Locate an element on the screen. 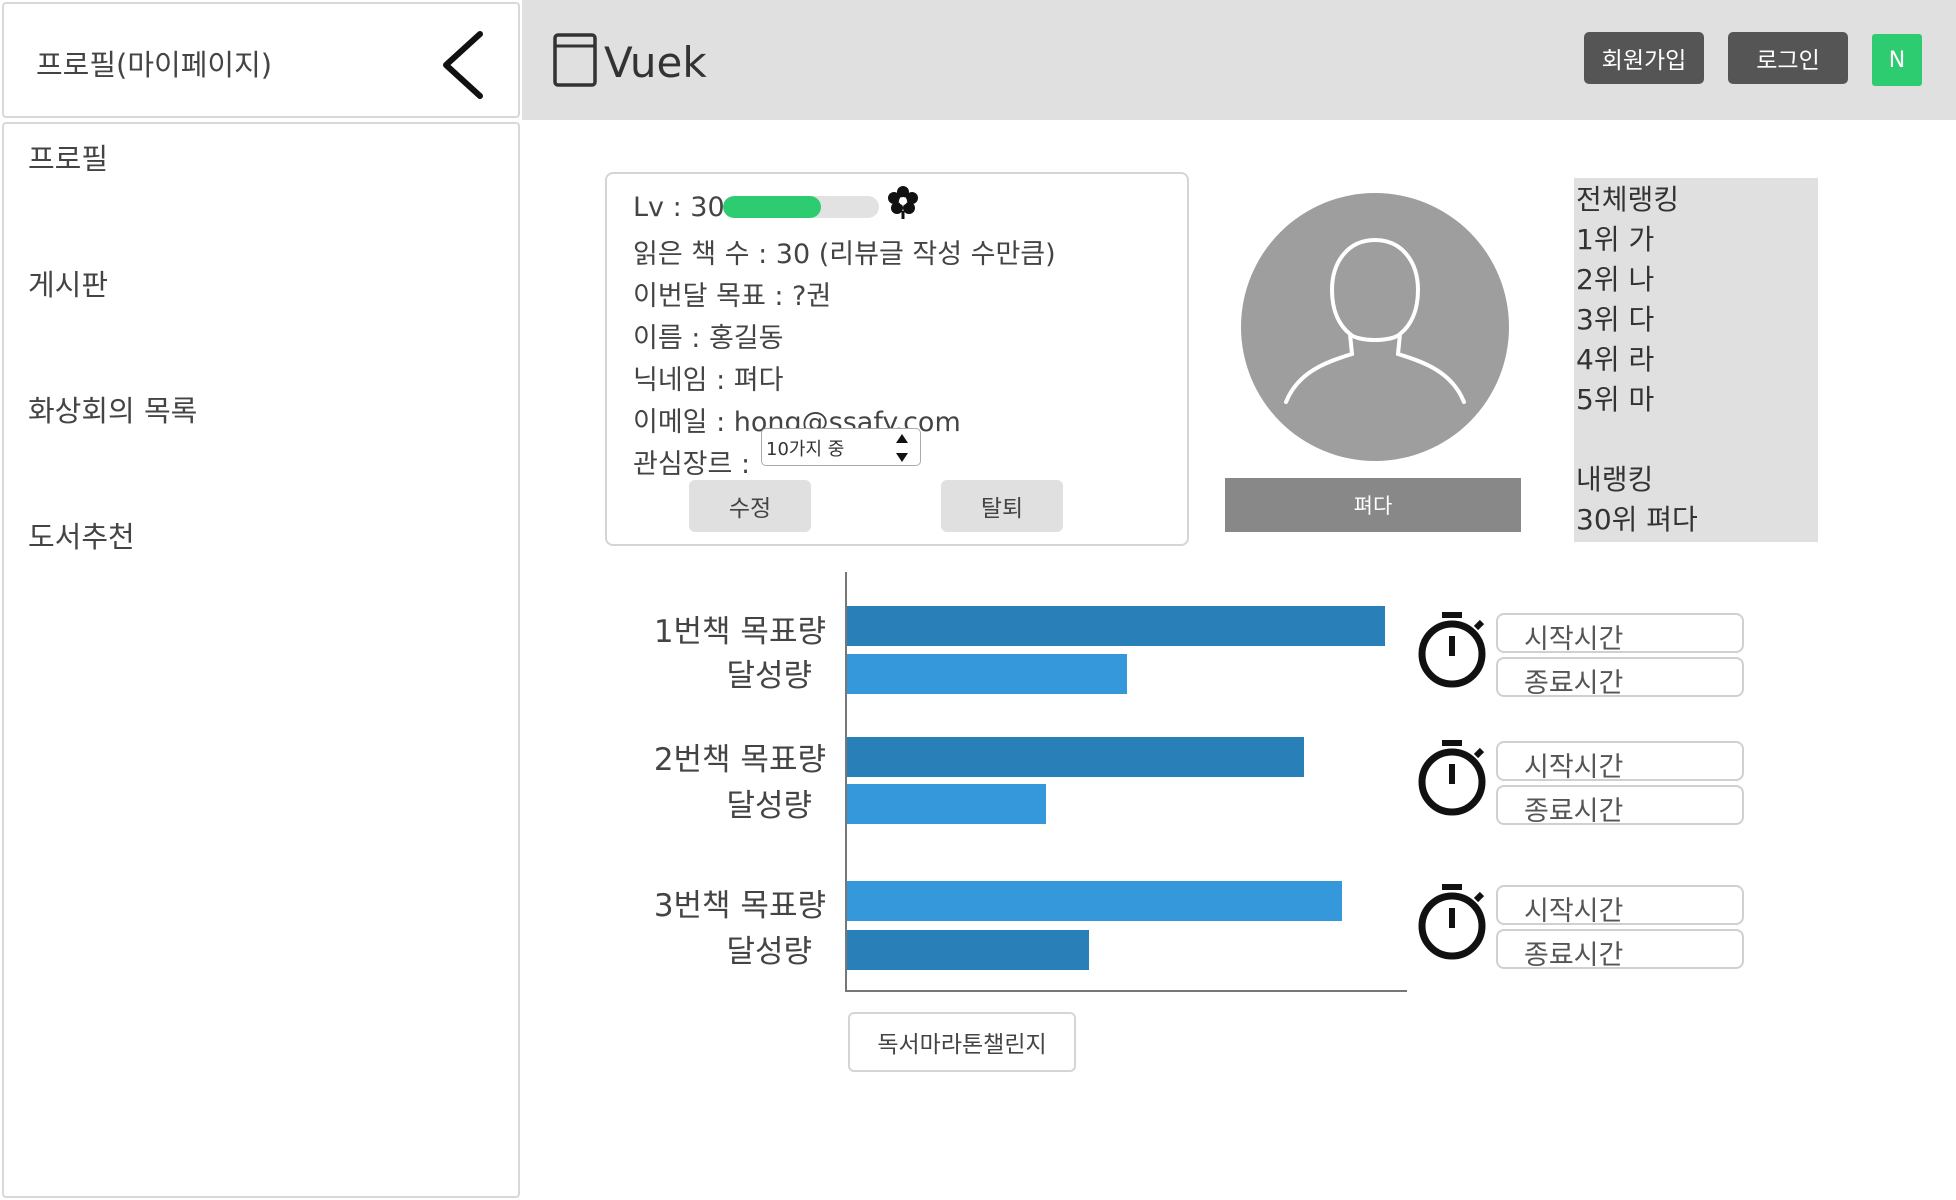 The width and height of the screenshot is (1956, 1200). sidebar-header: 프로필(마이페이지) is located at coordinates (261, 60).